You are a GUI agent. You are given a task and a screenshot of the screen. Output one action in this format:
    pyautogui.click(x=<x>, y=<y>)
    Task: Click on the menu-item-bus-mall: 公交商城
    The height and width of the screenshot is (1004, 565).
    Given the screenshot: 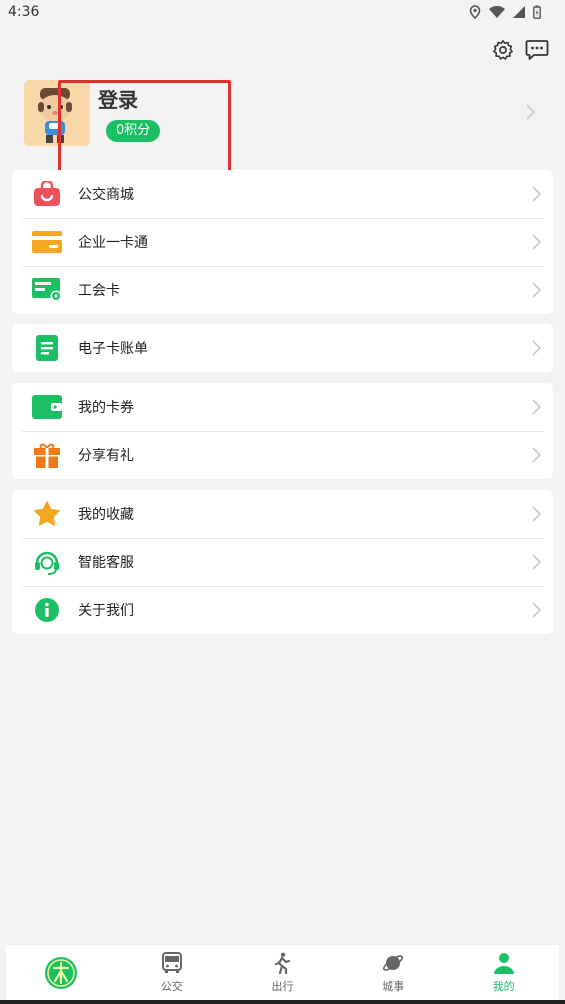 What is the action you would take?
    pyautogui.click(x=282, y=194)
    